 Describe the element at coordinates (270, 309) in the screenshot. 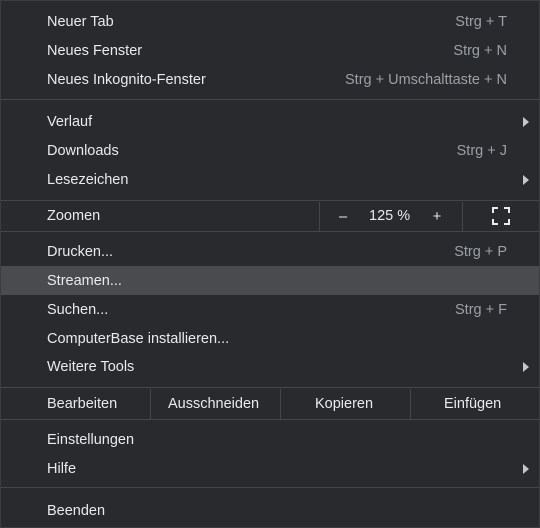

I see `menu-item-find: Suchen... Strg + F` at that location.